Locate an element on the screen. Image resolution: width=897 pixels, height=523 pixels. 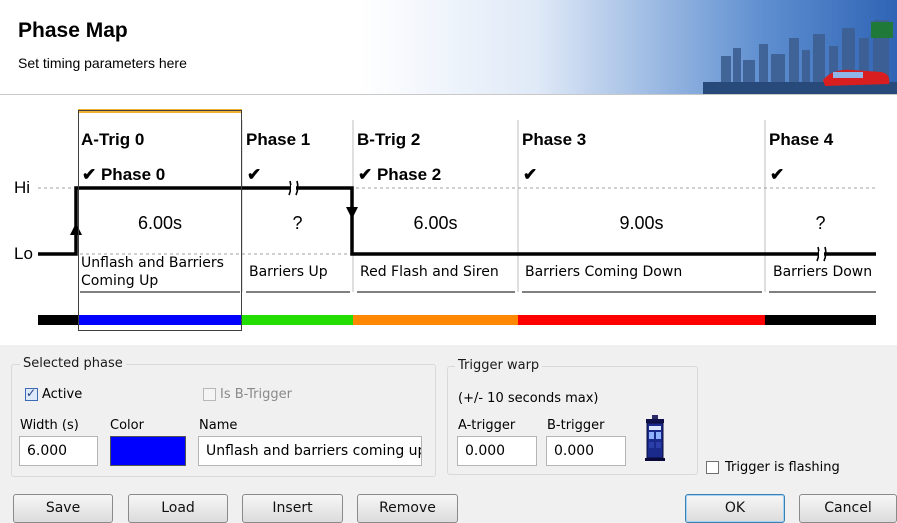
a-trigger-label: A-trigger is located at coordinates (487, 425).